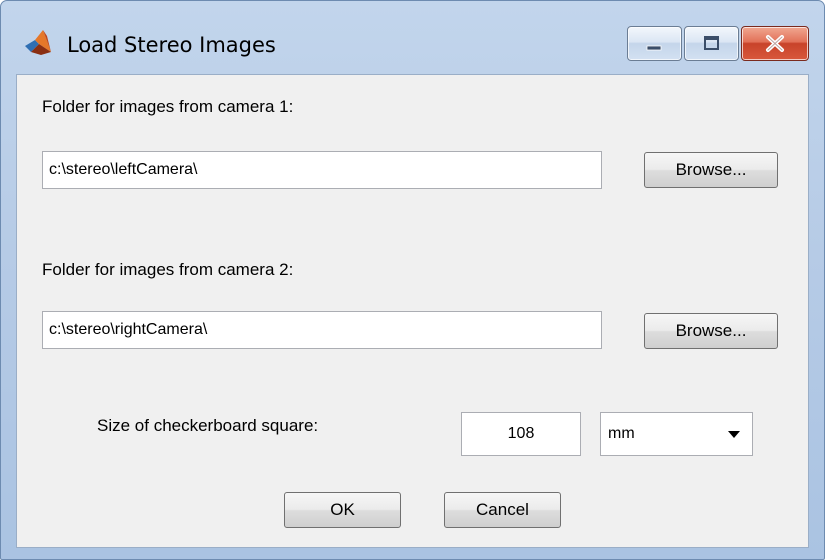  What do you see at coordinates (412, 31) in the screenshot?
I see `title-bar: Load Stereo Images` at bounding box center [412, 31].